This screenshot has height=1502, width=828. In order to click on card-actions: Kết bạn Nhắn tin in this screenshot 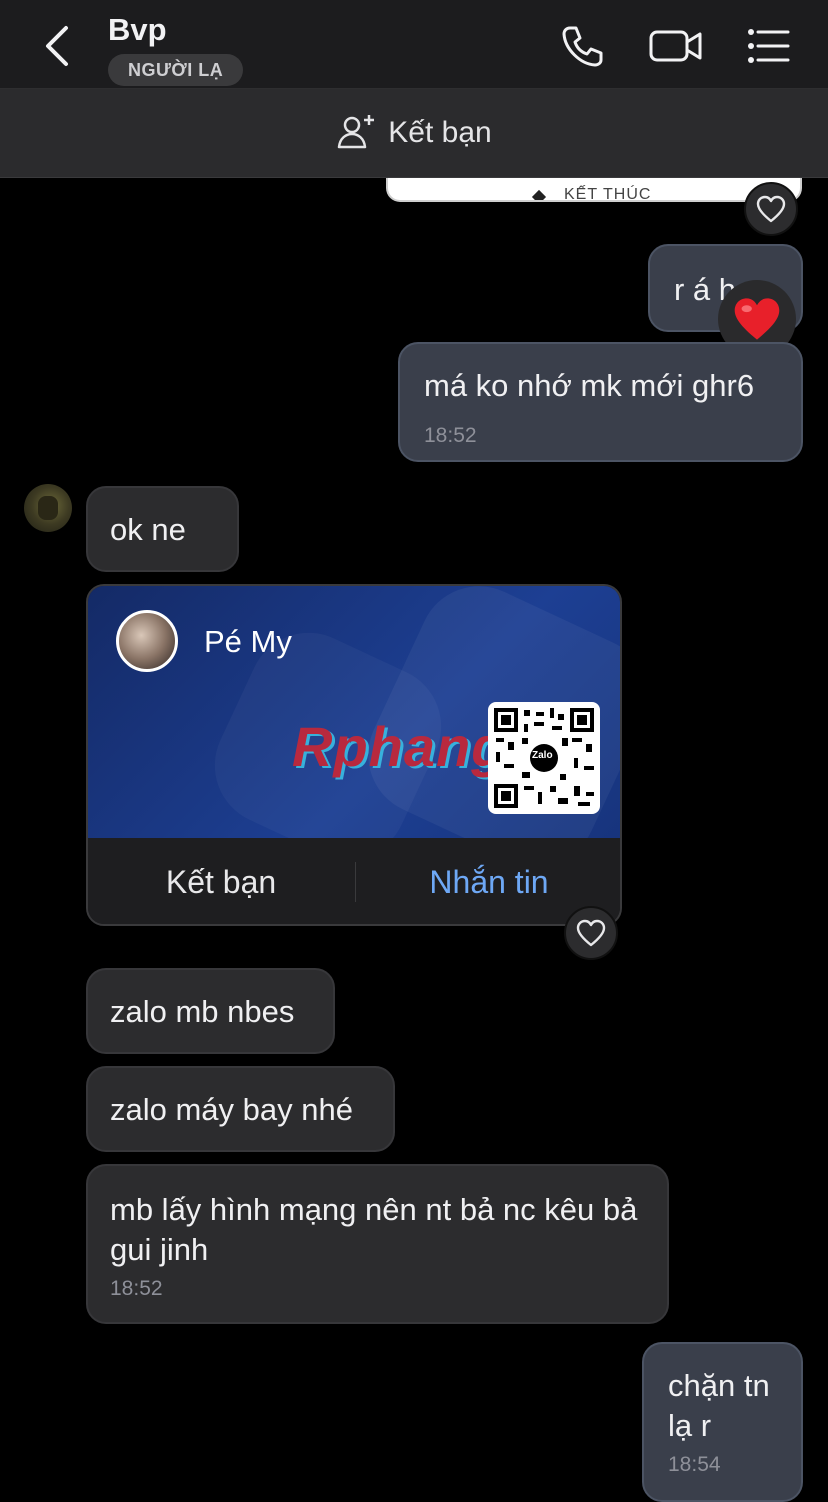, I will do `click(354, 881)`.